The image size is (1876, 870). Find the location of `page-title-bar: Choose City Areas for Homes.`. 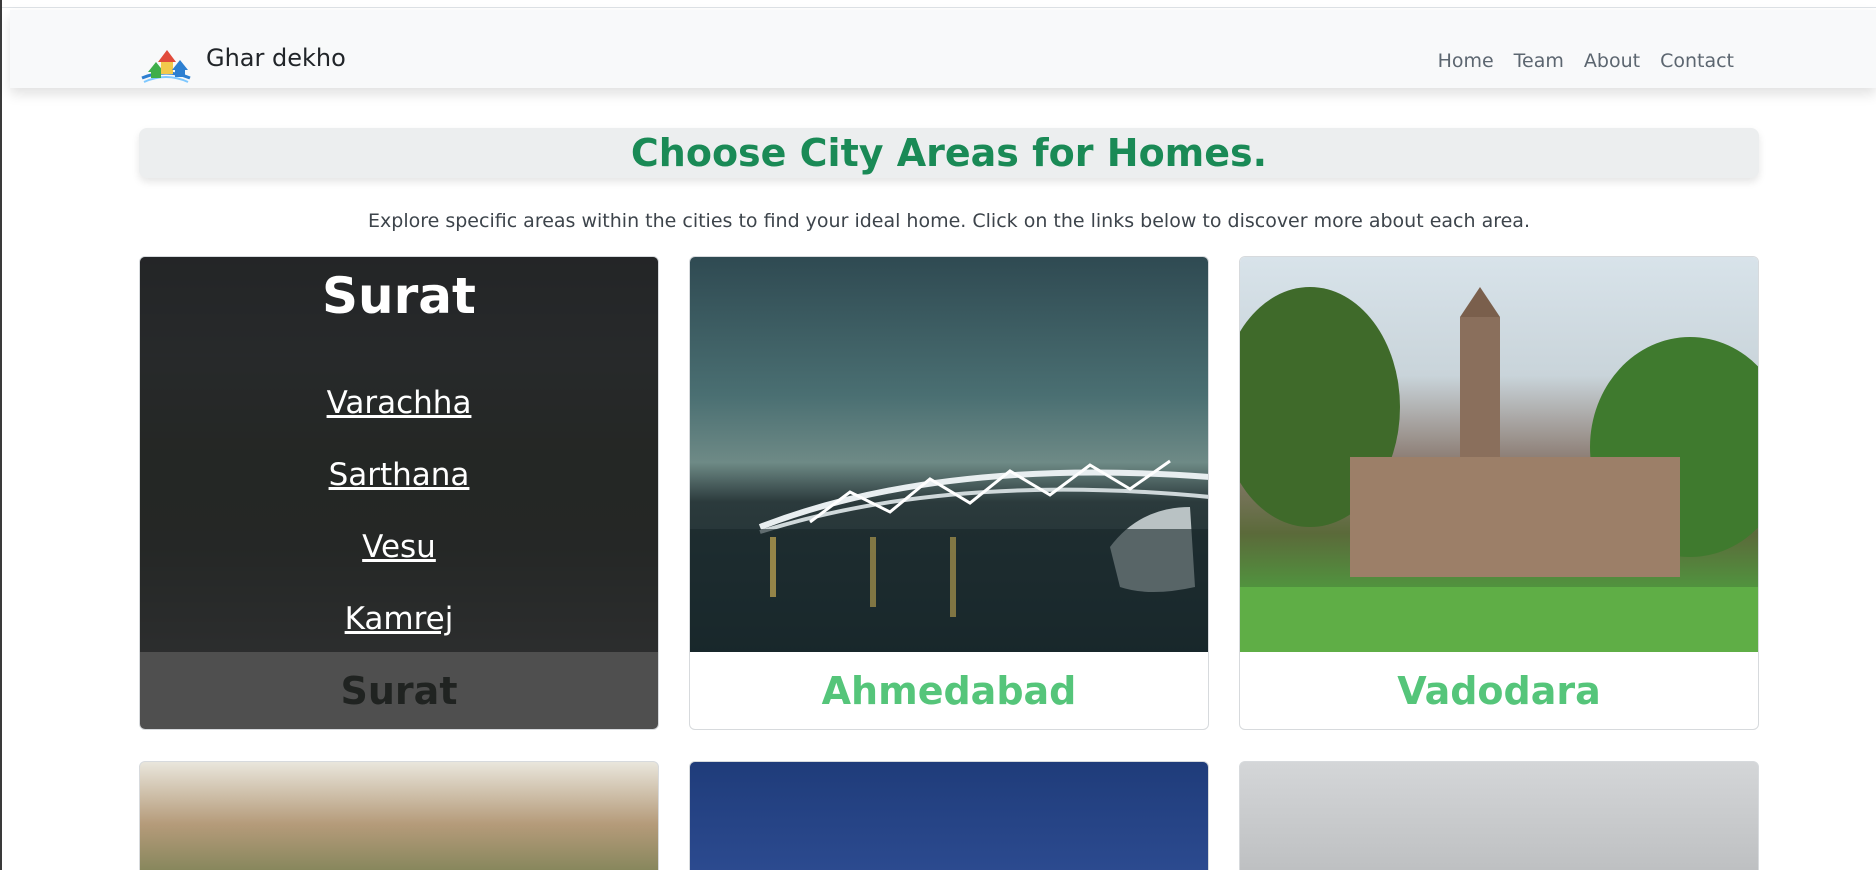

page-title-bar: Choose City Areas for Homes. is located at coordinates (949, 153).